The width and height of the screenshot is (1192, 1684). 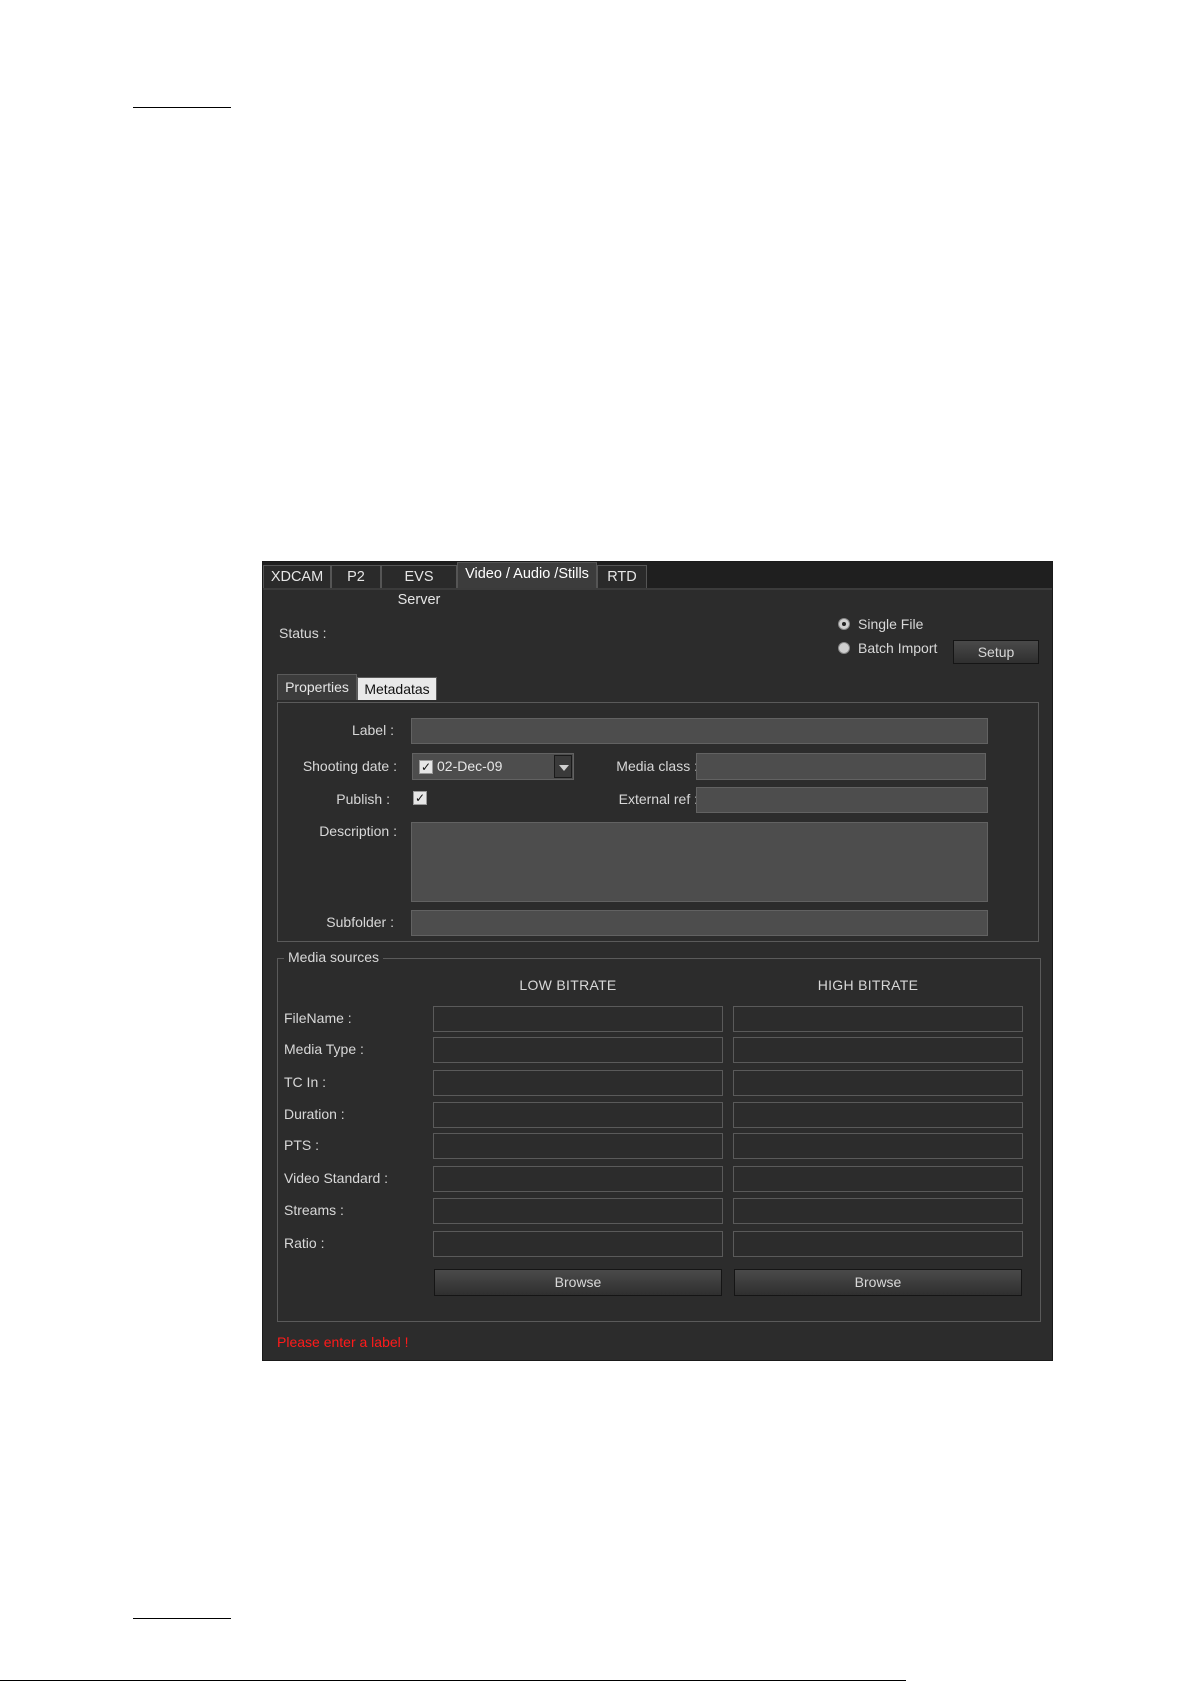 I want to click on streams-high-field, so click(x=878, y=1211).